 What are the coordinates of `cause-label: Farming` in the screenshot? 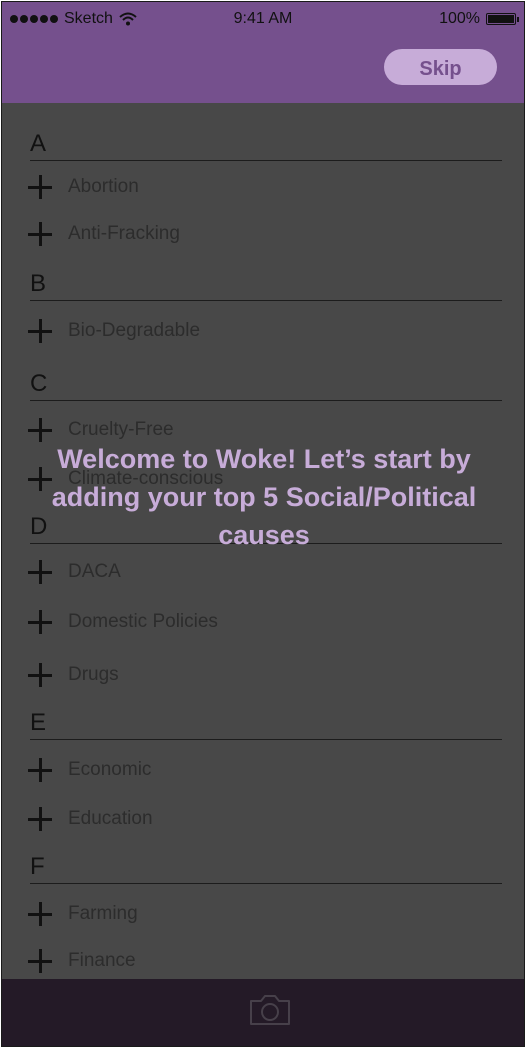 It's located at (103, 913).